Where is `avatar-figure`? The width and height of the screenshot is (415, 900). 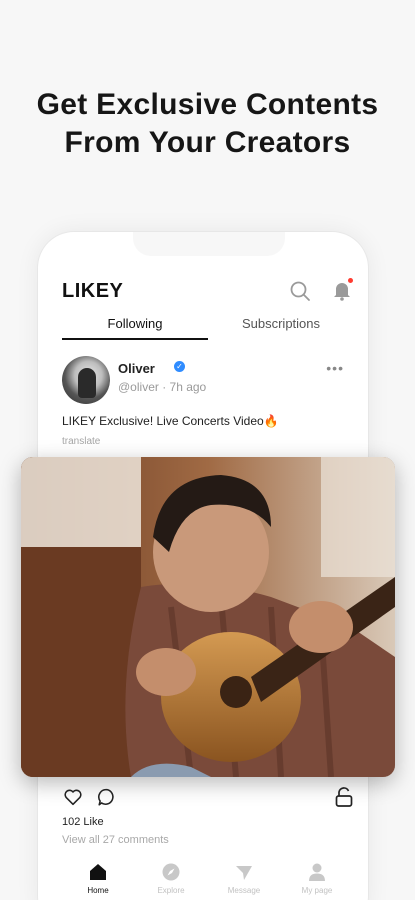 avatar-figure is located at coordinates (87, 383).